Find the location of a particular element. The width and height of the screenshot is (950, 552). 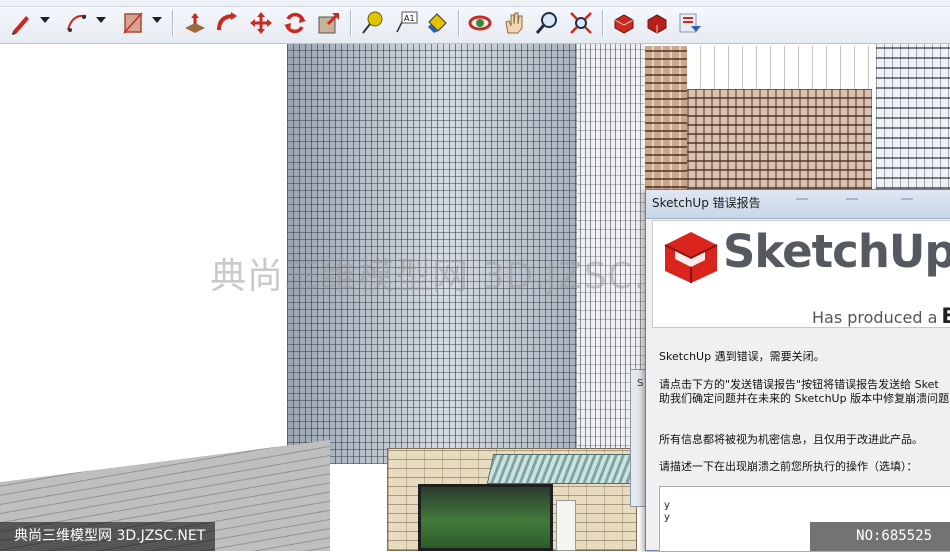

pencil-dropdown-arrow is located at coordinates (45, 20).